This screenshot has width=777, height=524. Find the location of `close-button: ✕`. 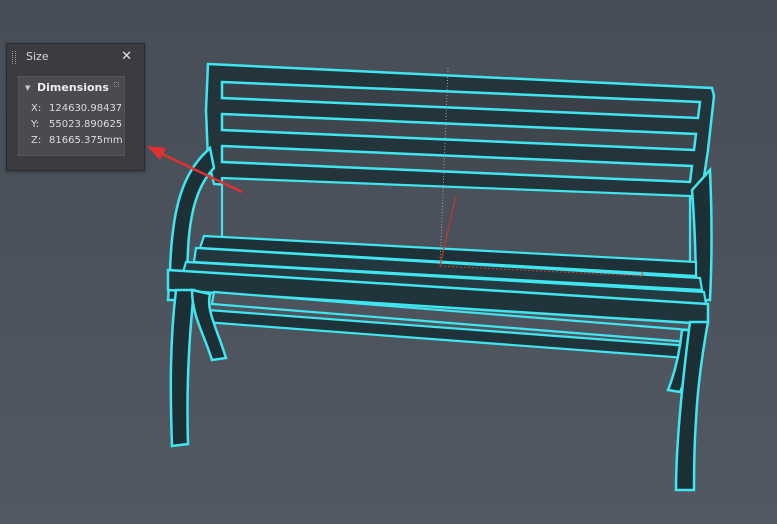

close-button: ✕ is located at coordinates (126, 57).